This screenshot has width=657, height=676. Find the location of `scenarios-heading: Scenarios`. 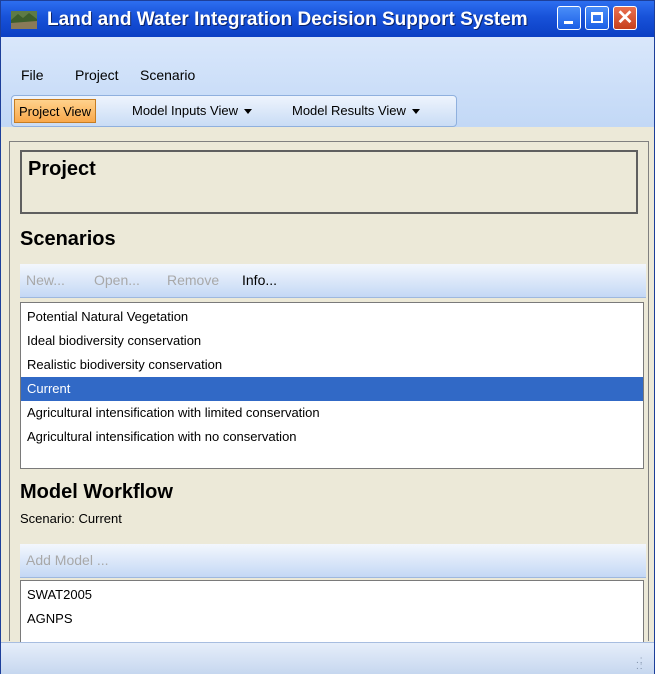

scenarios-heading: Scenarios is located at coordinates (68, 239).